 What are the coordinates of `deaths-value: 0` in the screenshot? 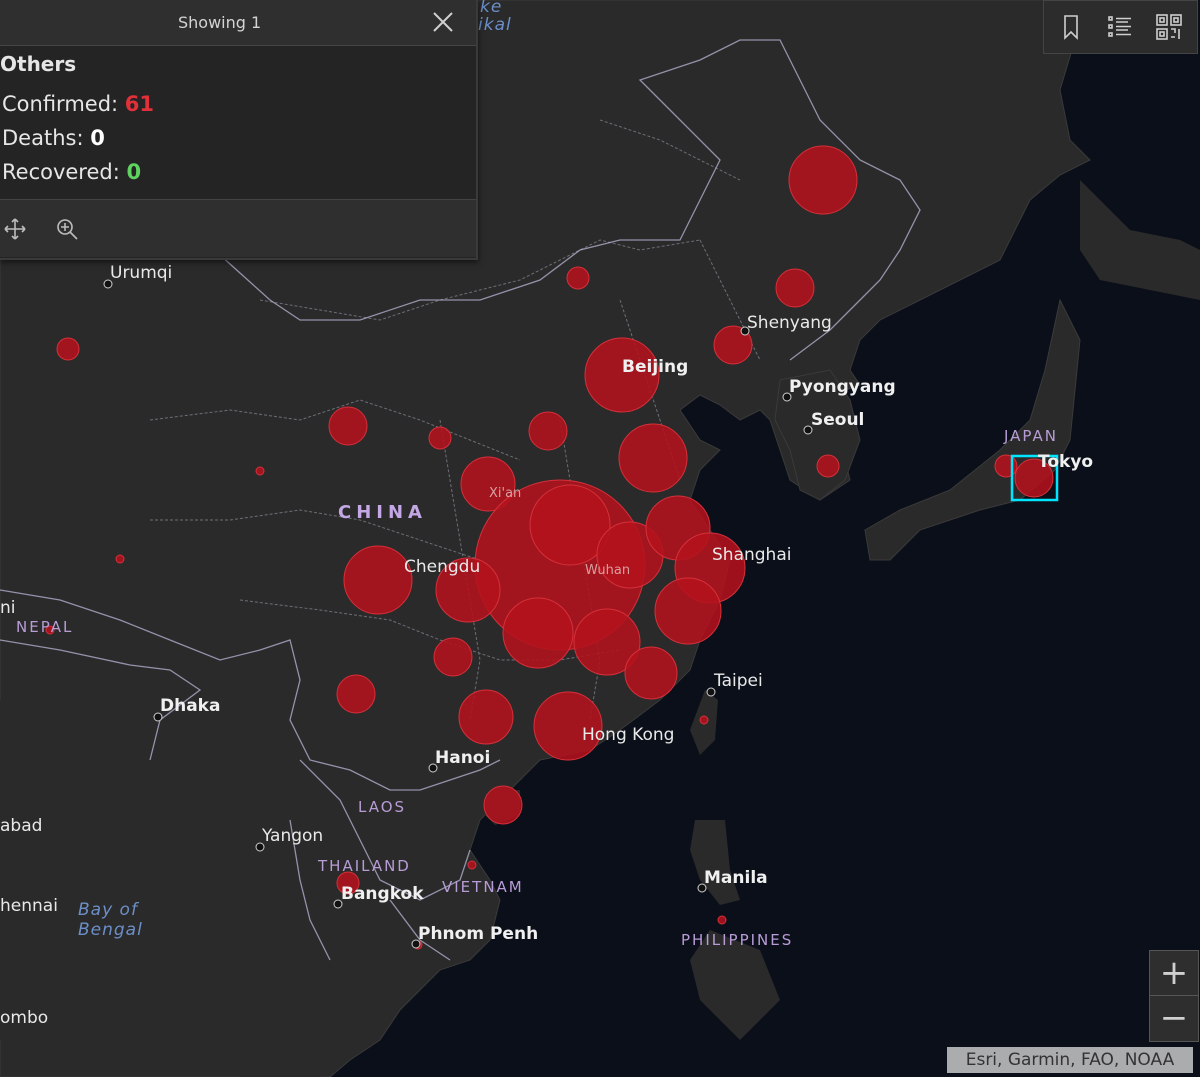 It's located at (97, 138).